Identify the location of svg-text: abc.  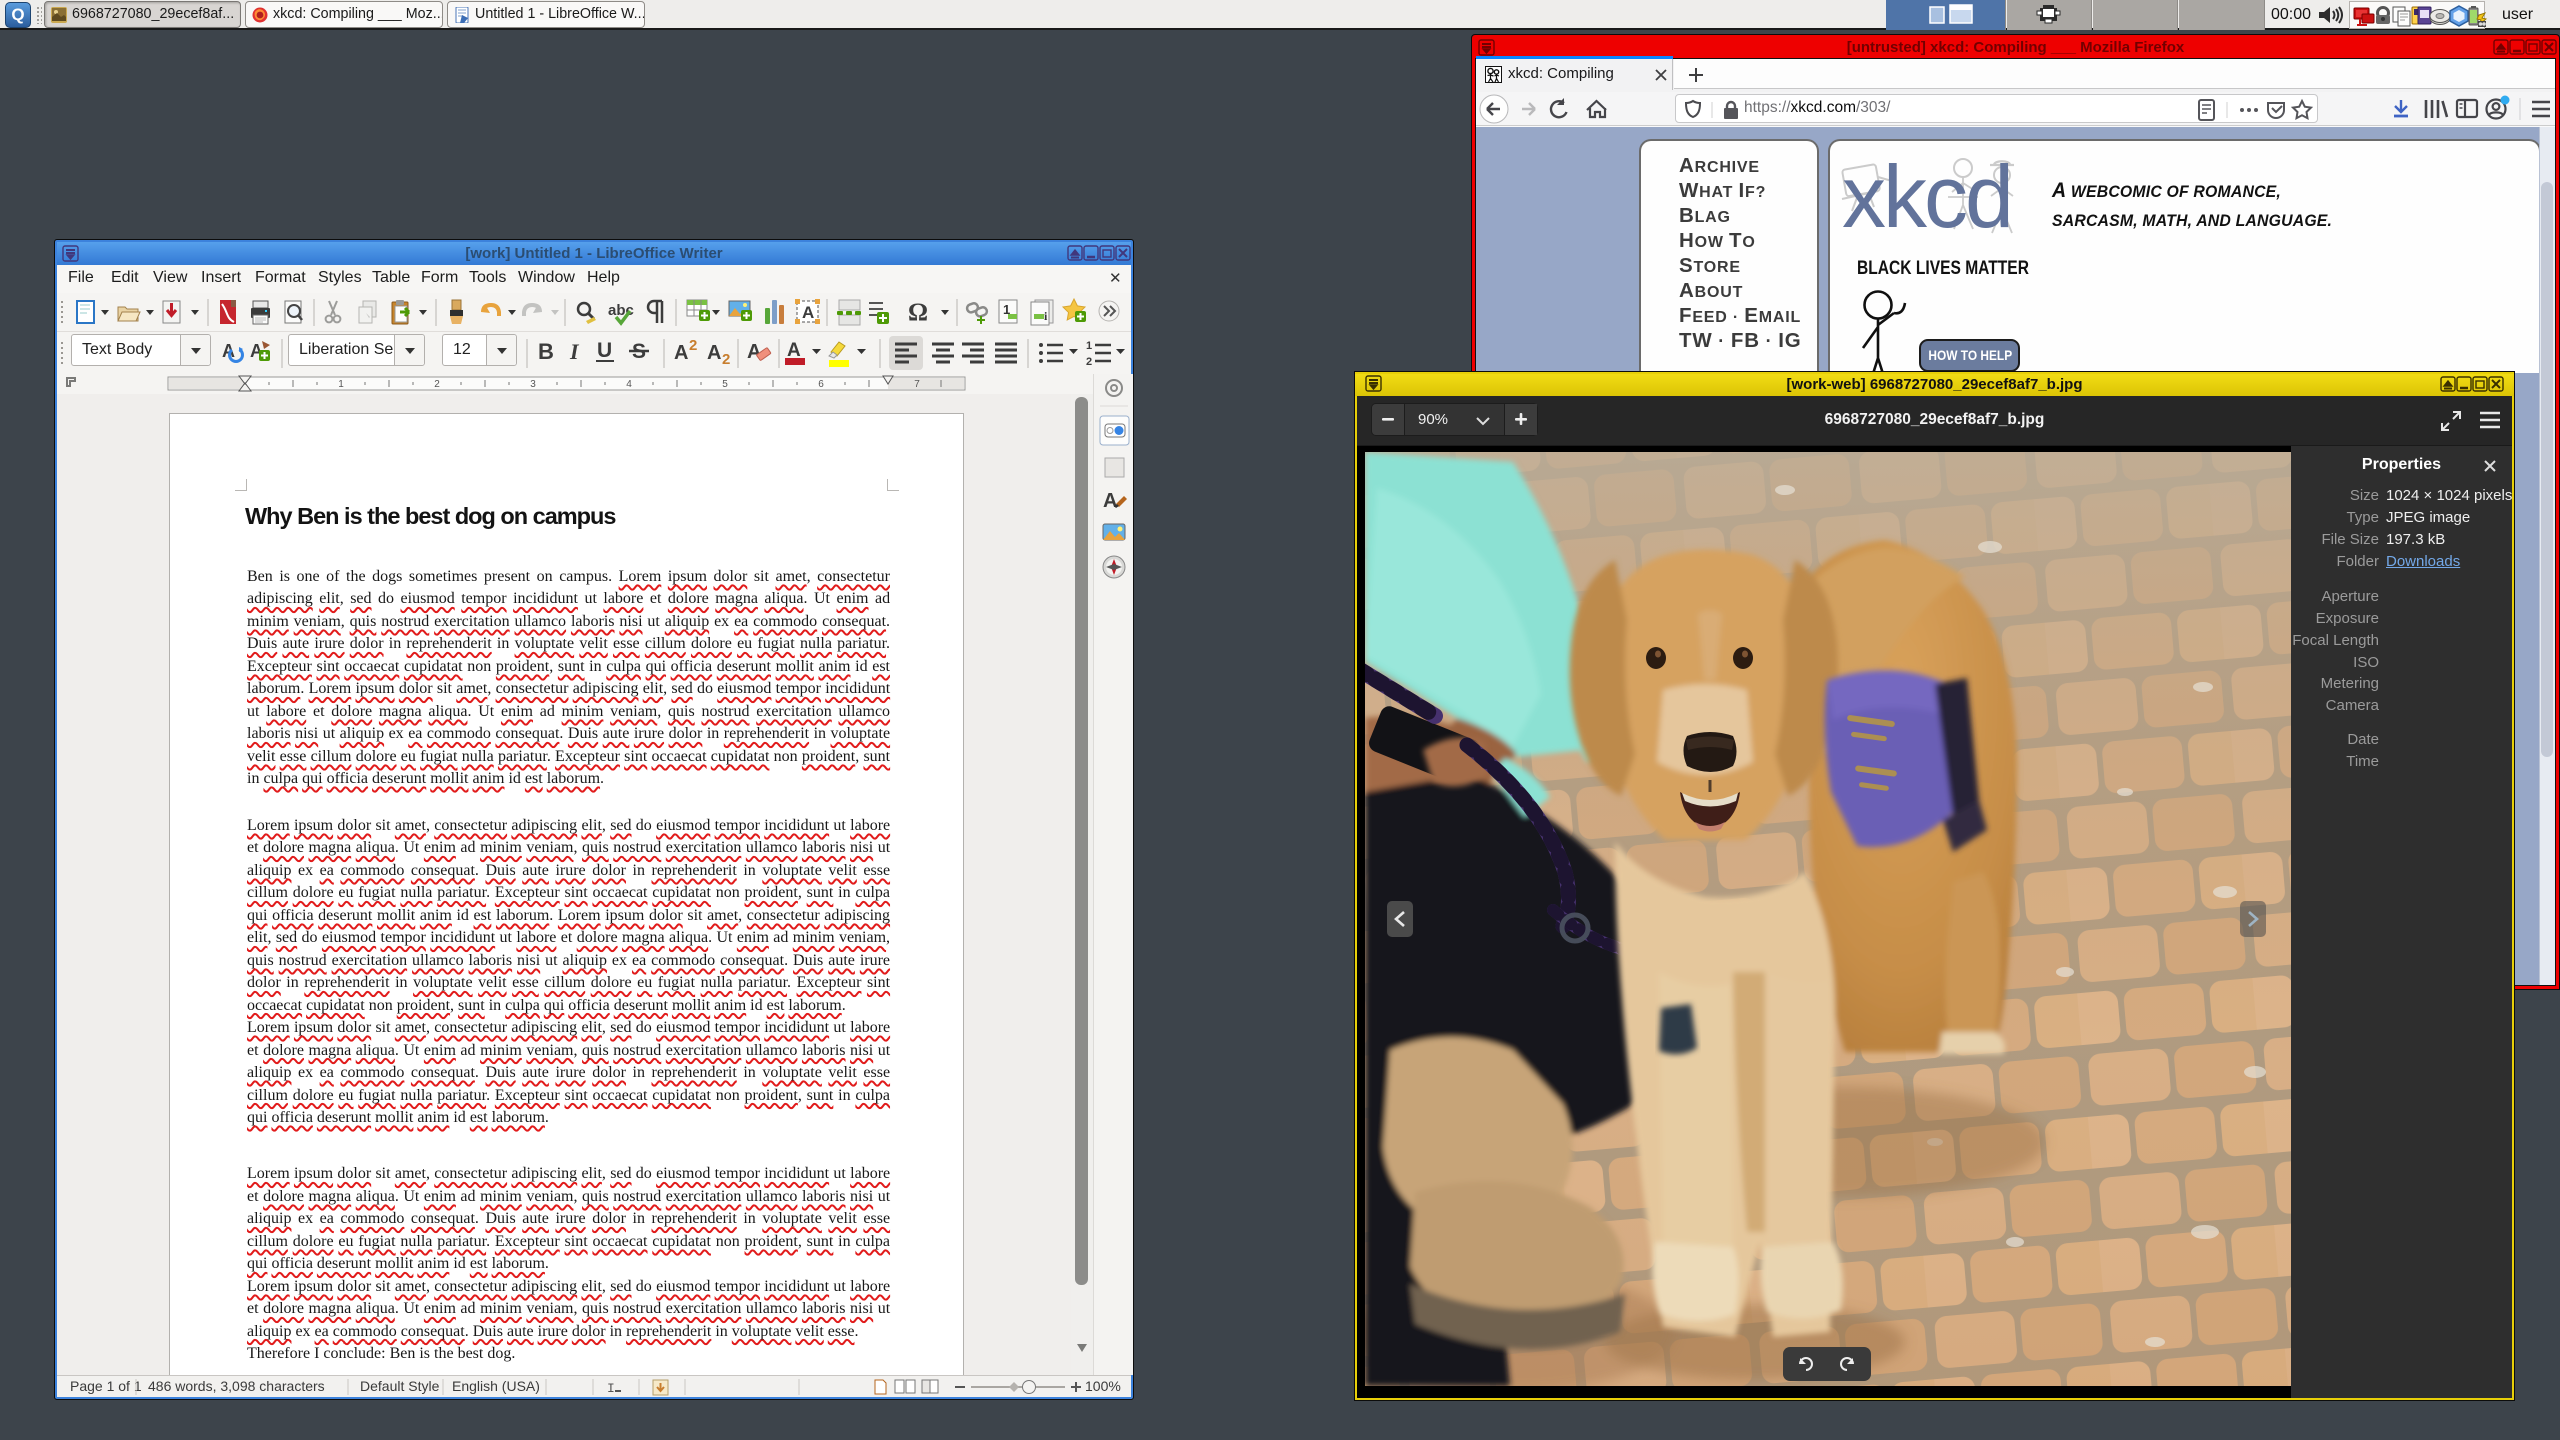
(621, 310).